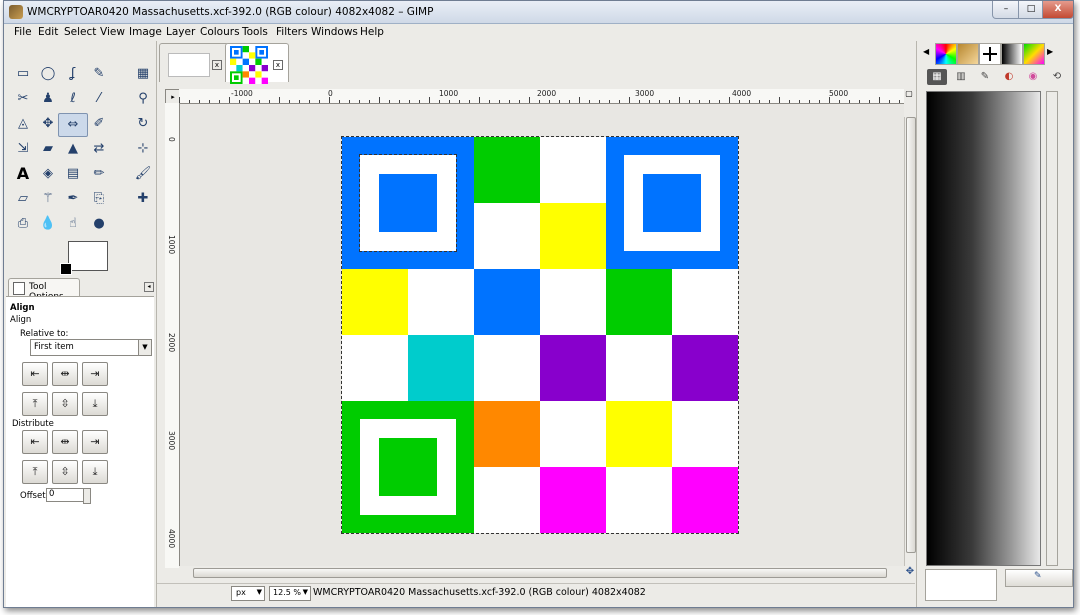 The width and height of the screenshot is (1080, 615). I want to click on offset-spinner, so click(87, 496).